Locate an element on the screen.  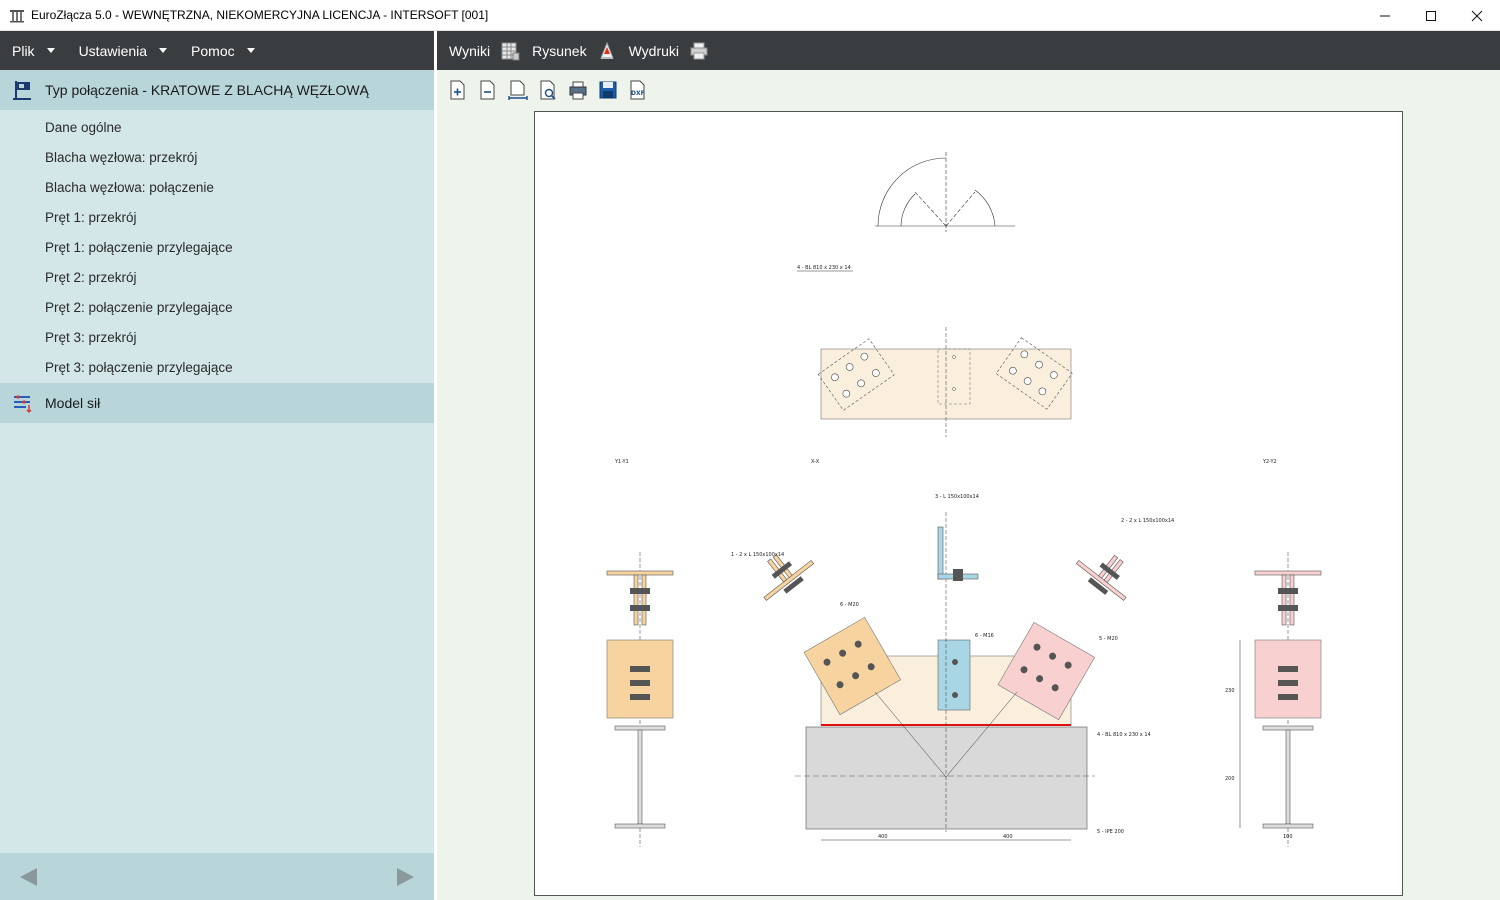
sidebar-item-pret3-przekroj: Pręt 3: przekrój is located at coordinates (217, 337).